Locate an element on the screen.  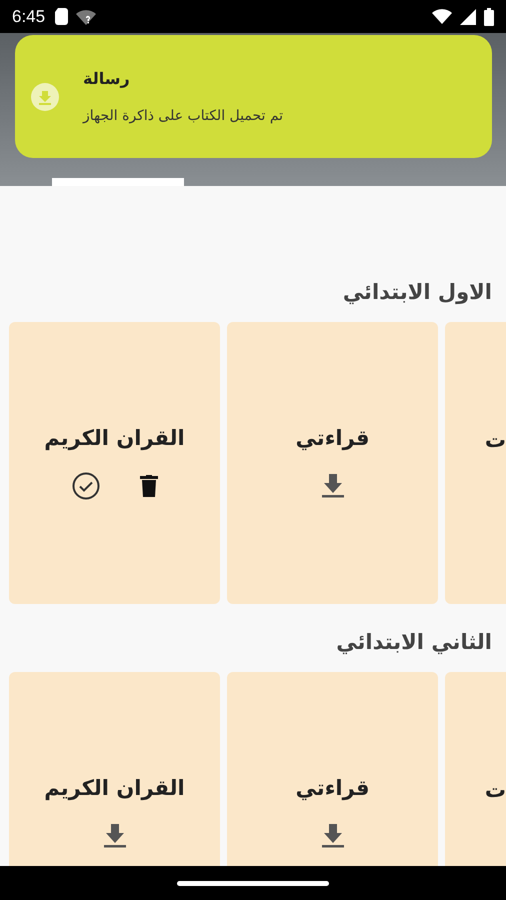
trash-icon is located at coordinates (149, 486).